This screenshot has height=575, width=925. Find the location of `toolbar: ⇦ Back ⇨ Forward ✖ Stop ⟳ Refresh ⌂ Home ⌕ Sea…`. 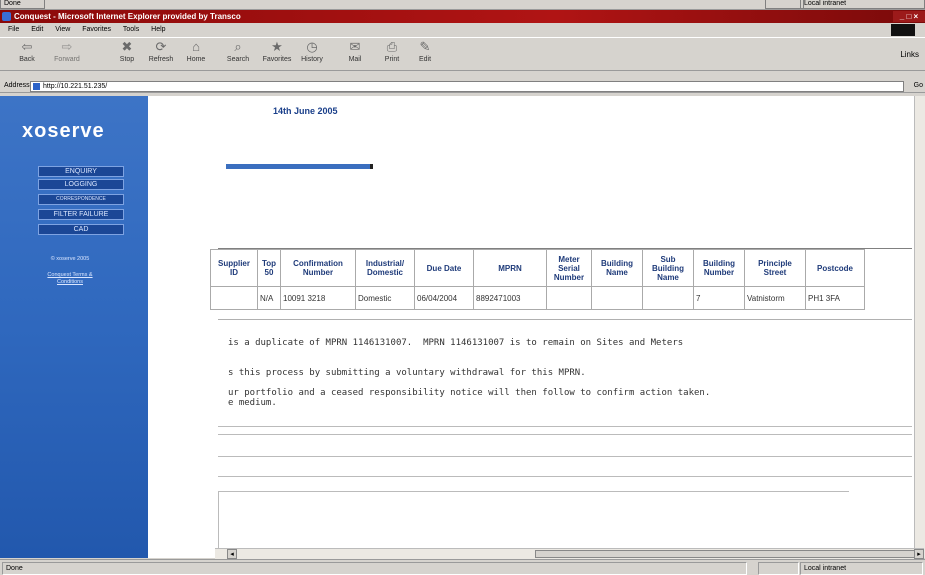

toolbar: ⇦ Back ⇨ Forward ✖ Stop ⟳ Refresh ⌂ Home ⌕ Sea… is located at coordinates (462, 54).